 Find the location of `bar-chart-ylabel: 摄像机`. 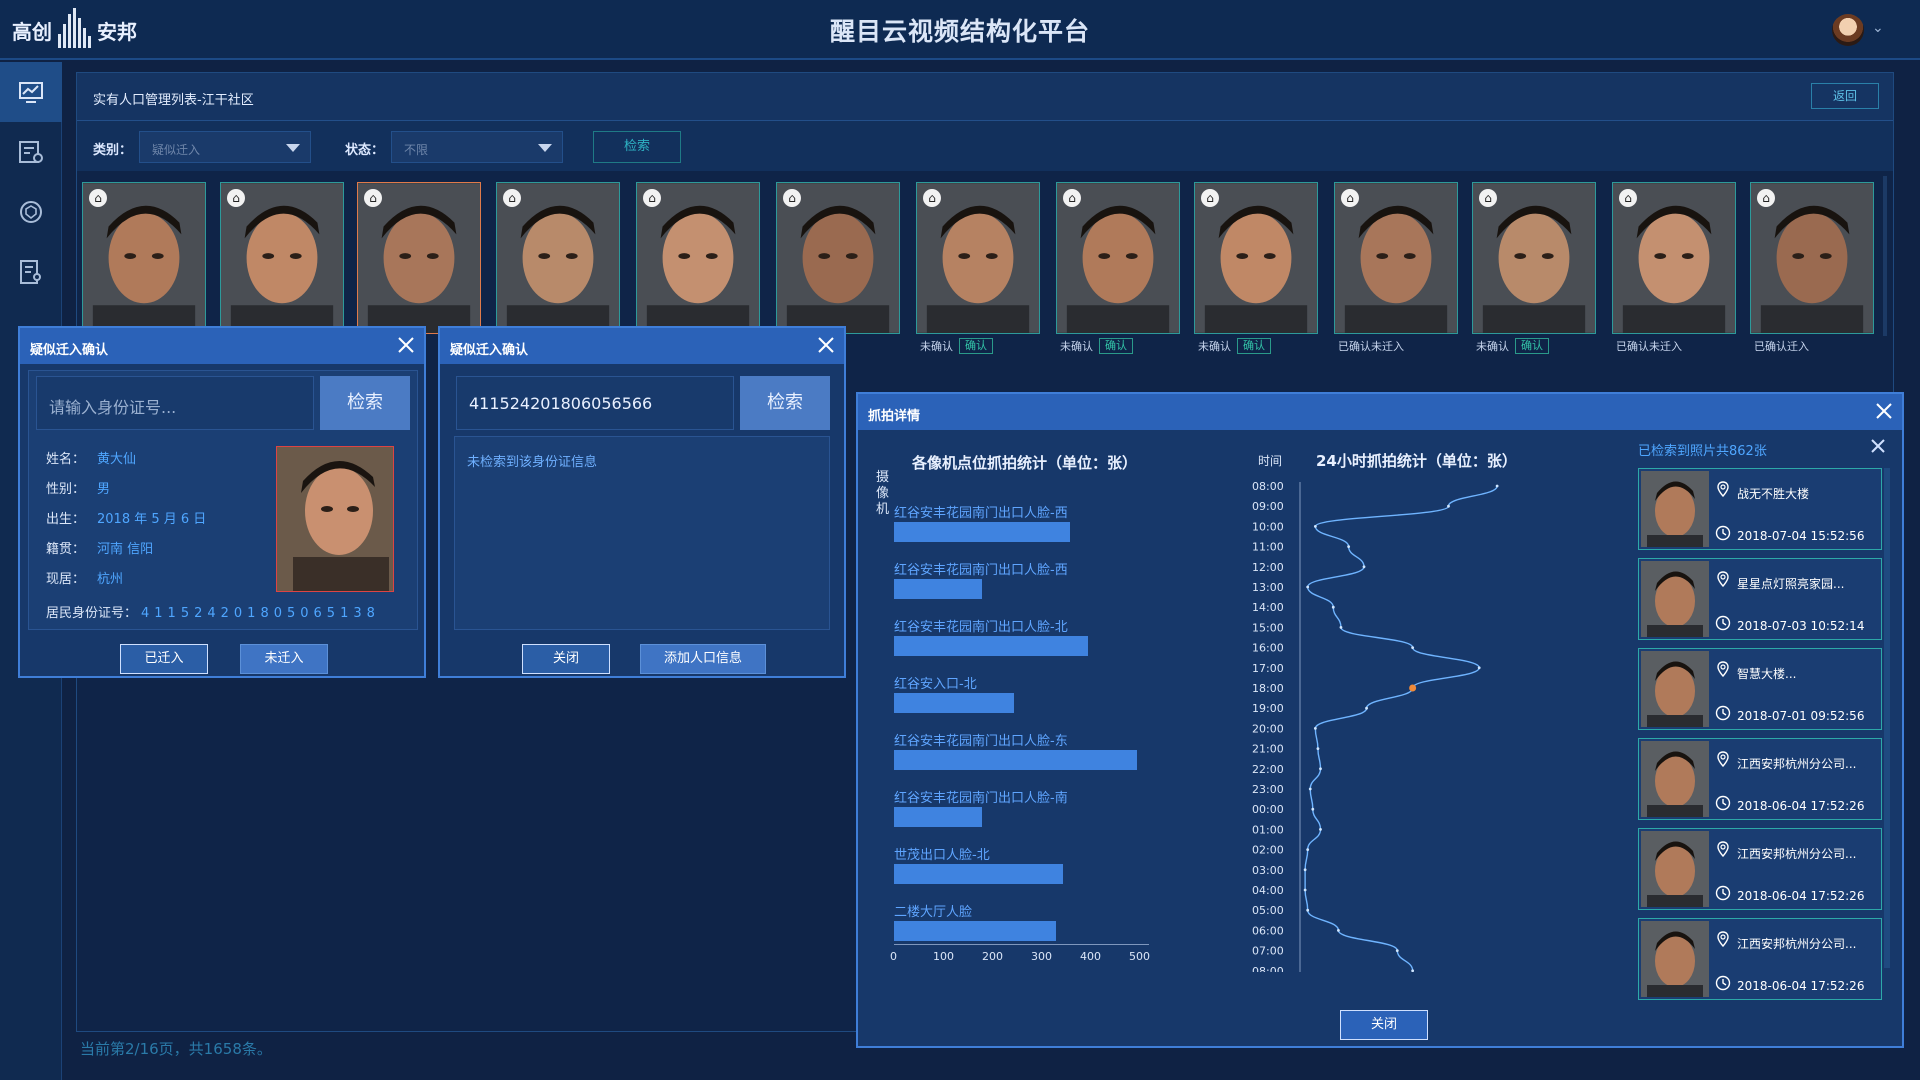

bar-chart-ylabel: 摄像机 is located at coordinates (883, 493).